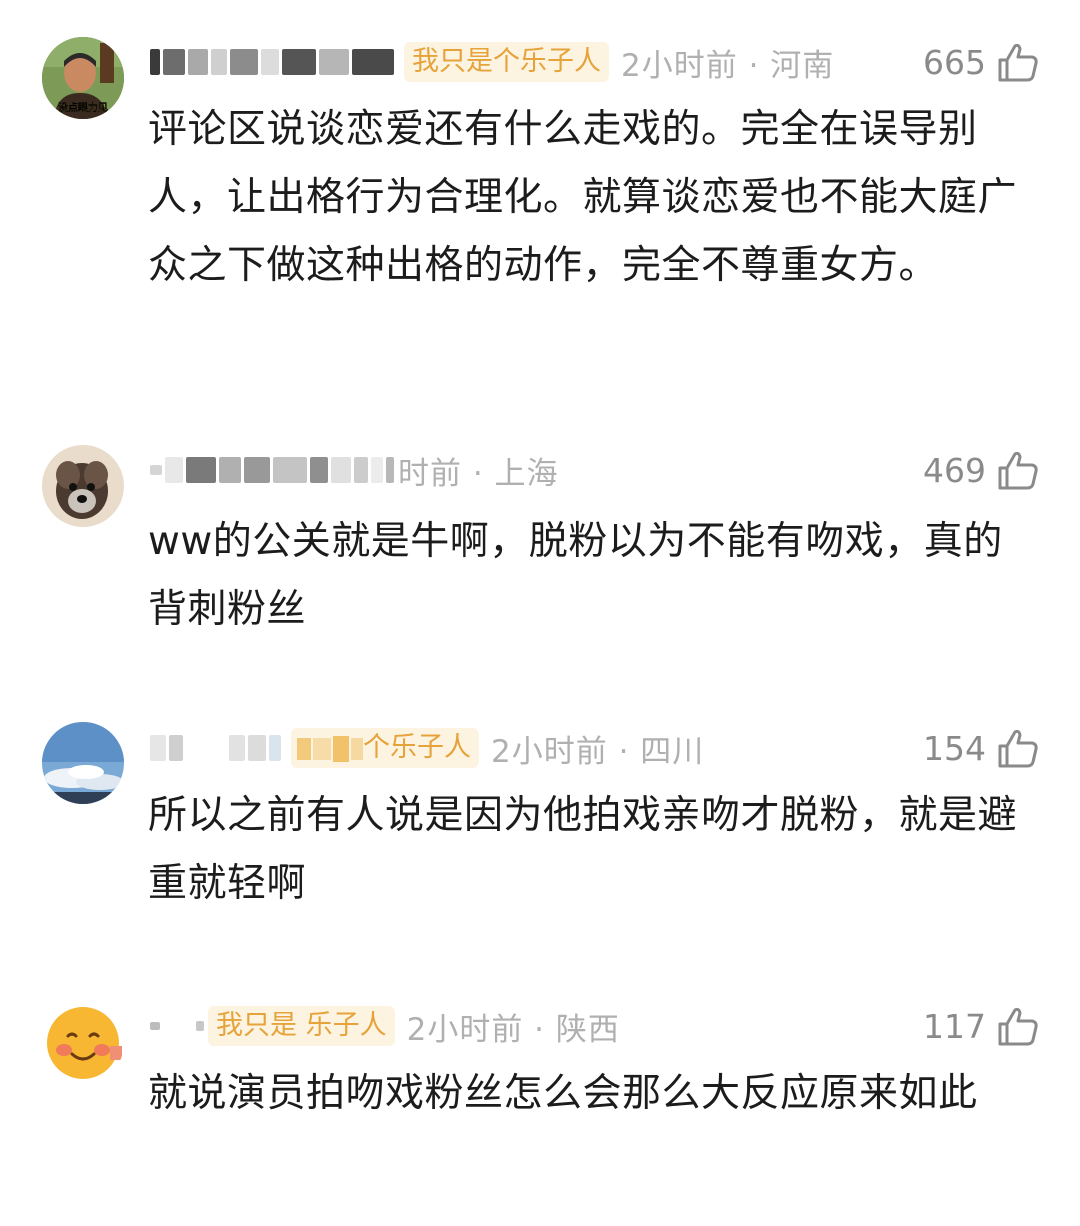 Image resolution: width=1080 pixels, height=1226 pixels. Describe the element at coordinates (513, 1029) in the screenshot. I see `time-location: 2小时前 · 陕西` at that location.